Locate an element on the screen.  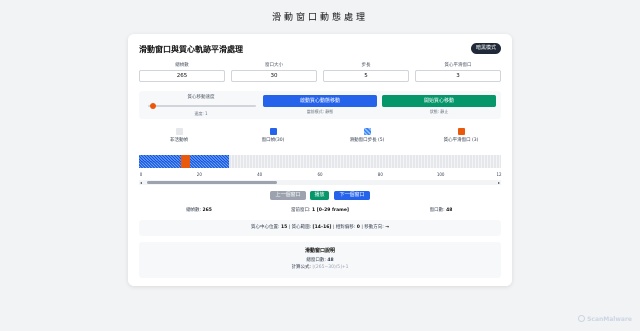
axis-tick-label: 20 is located at coordinates (199, 174).